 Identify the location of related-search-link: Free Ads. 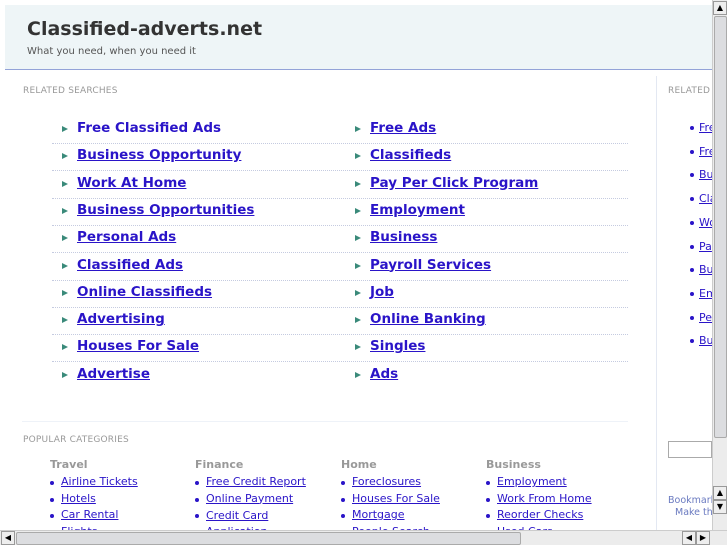
(403, 128).